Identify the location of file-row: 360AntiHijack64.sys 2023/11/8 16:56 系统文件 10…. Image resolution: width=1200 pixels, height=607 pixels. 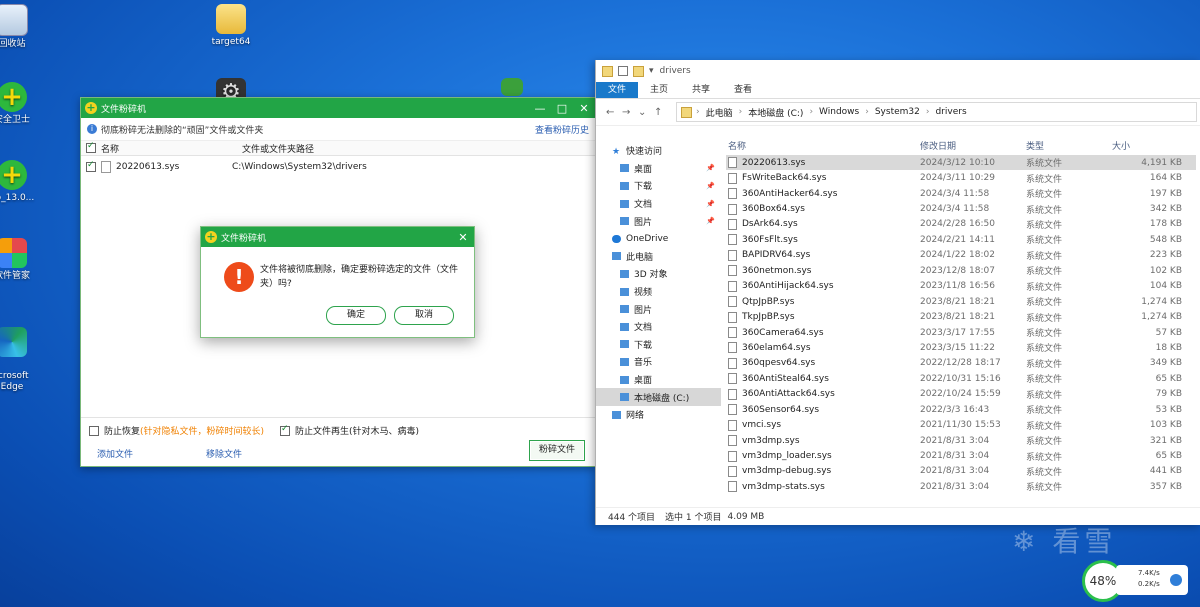
(961, 286).